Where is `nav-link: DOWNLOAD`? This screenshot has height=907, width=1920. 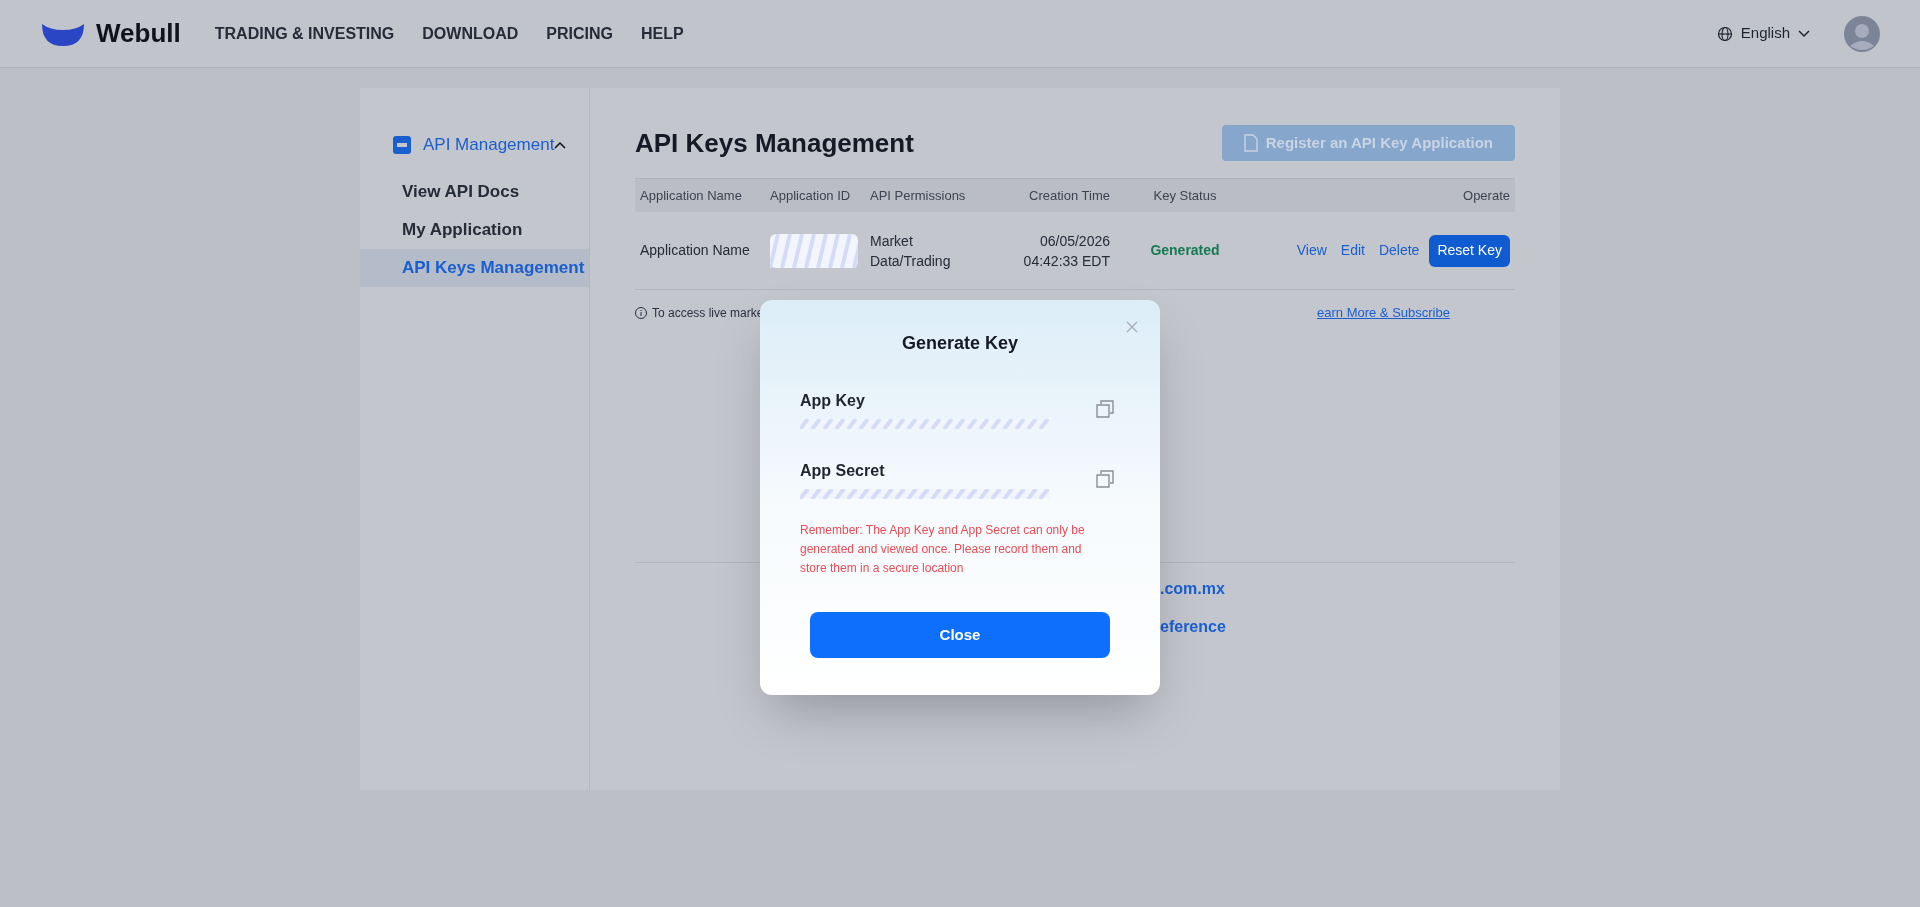 nav-link: DOWNLOAD is located at coordinates (470, 33).